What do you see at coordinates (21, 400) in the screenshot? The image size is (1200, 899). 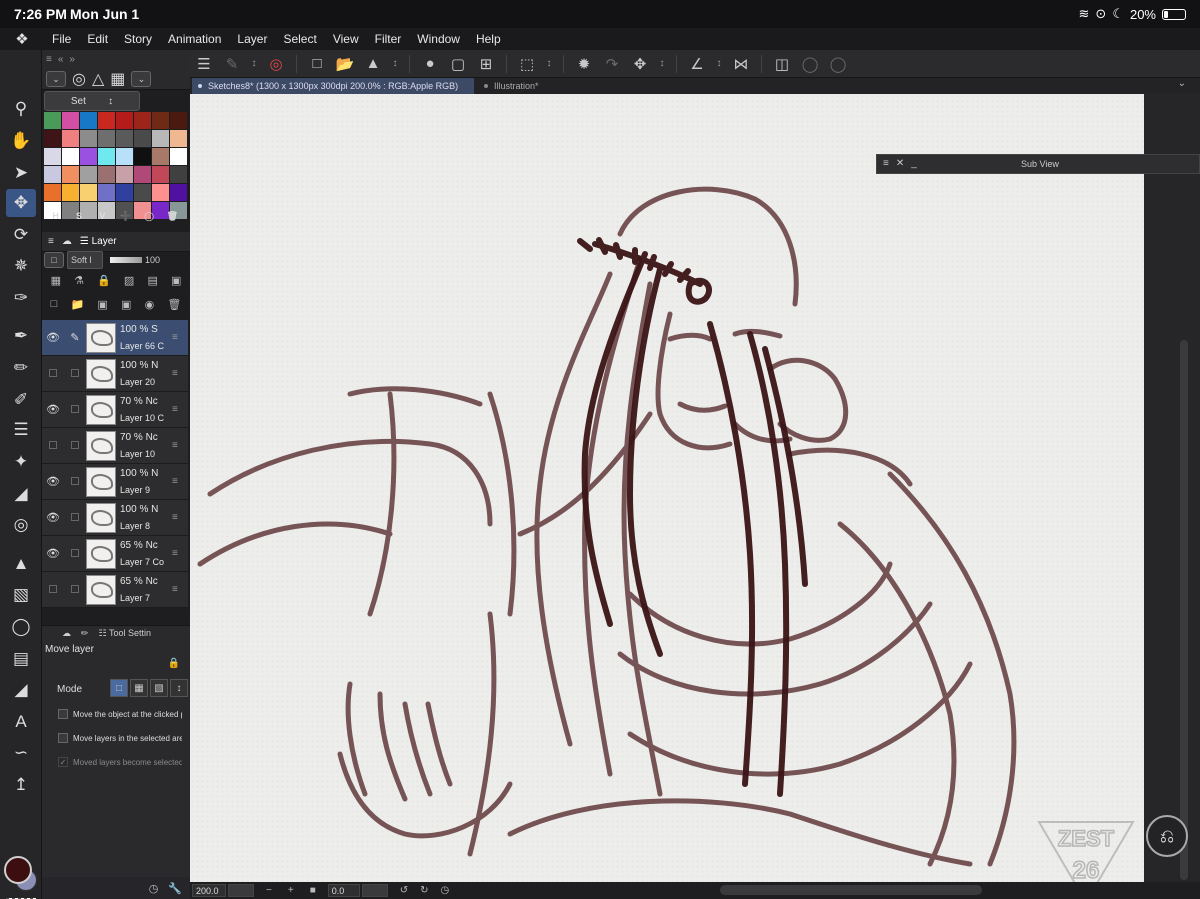 I see `brush-icon: ✐` at bounding box center [21, 400].